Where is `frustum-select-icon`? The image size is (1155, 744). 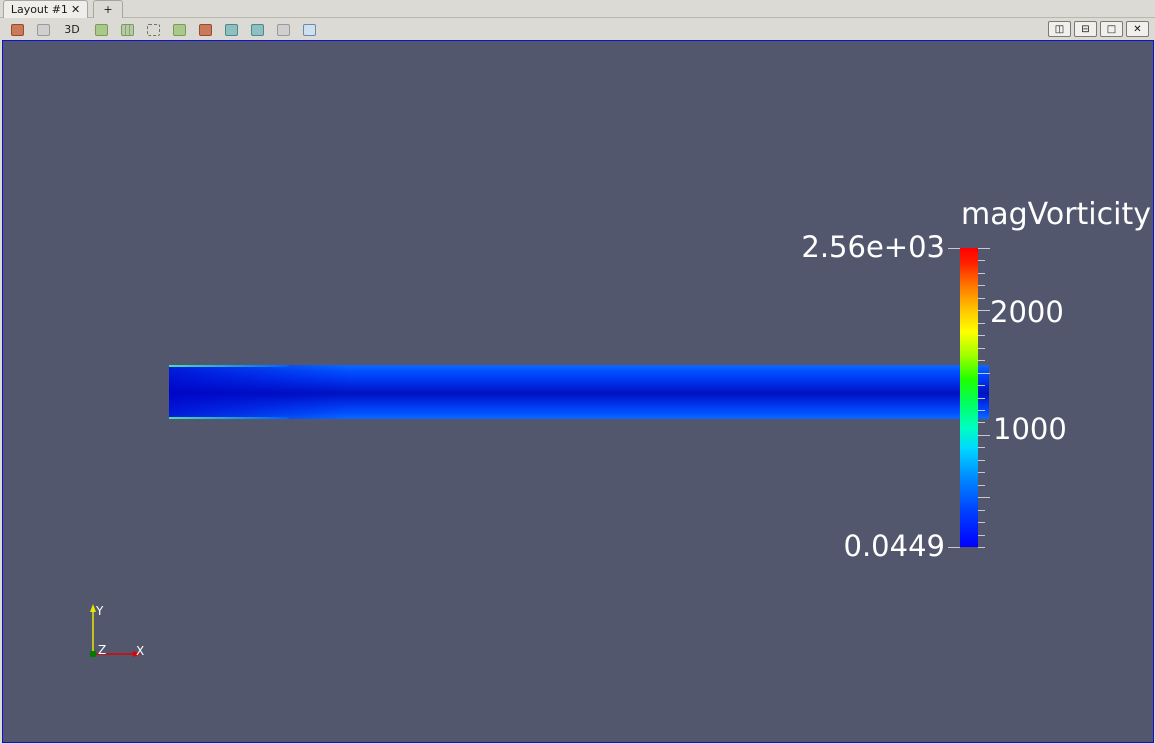
frustum-select-icon is located at coordinates (153, 29).